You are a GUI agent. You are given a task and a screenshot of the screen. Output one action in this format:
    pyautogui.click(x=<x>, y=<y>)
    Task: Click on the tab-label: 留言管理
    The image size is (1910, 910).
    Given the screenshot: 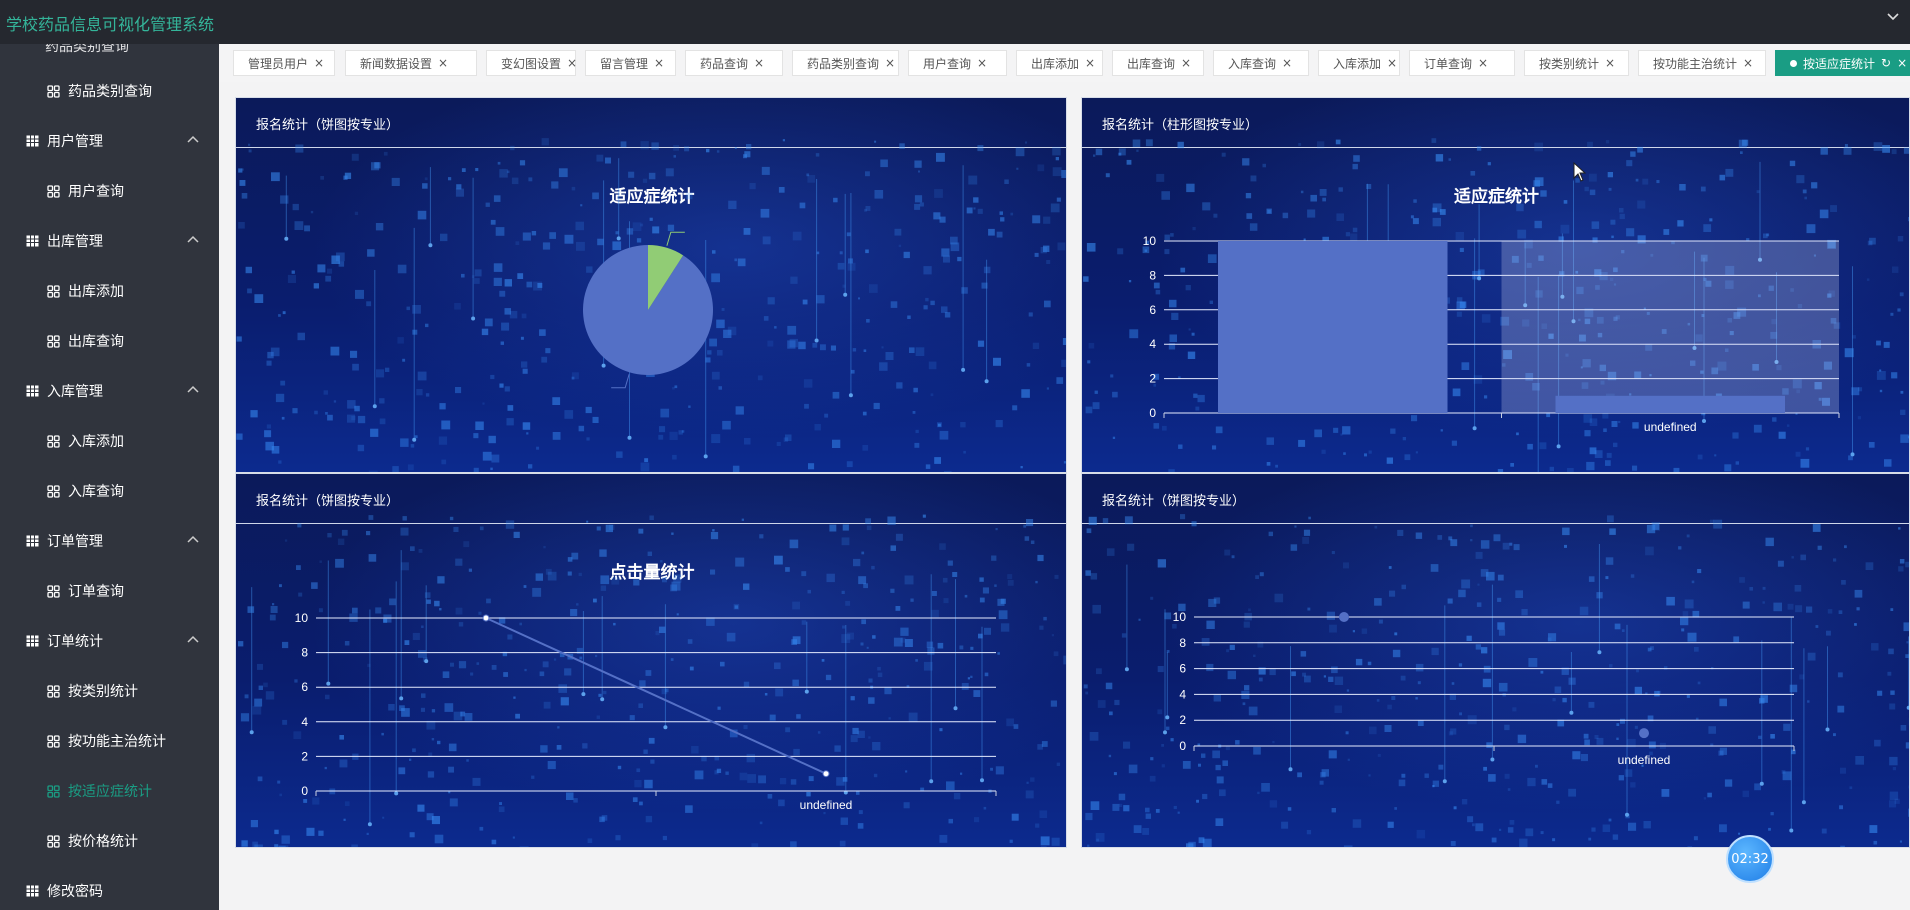 What is the action you would take?
    pyautogui.click(x=624, y=63)
    